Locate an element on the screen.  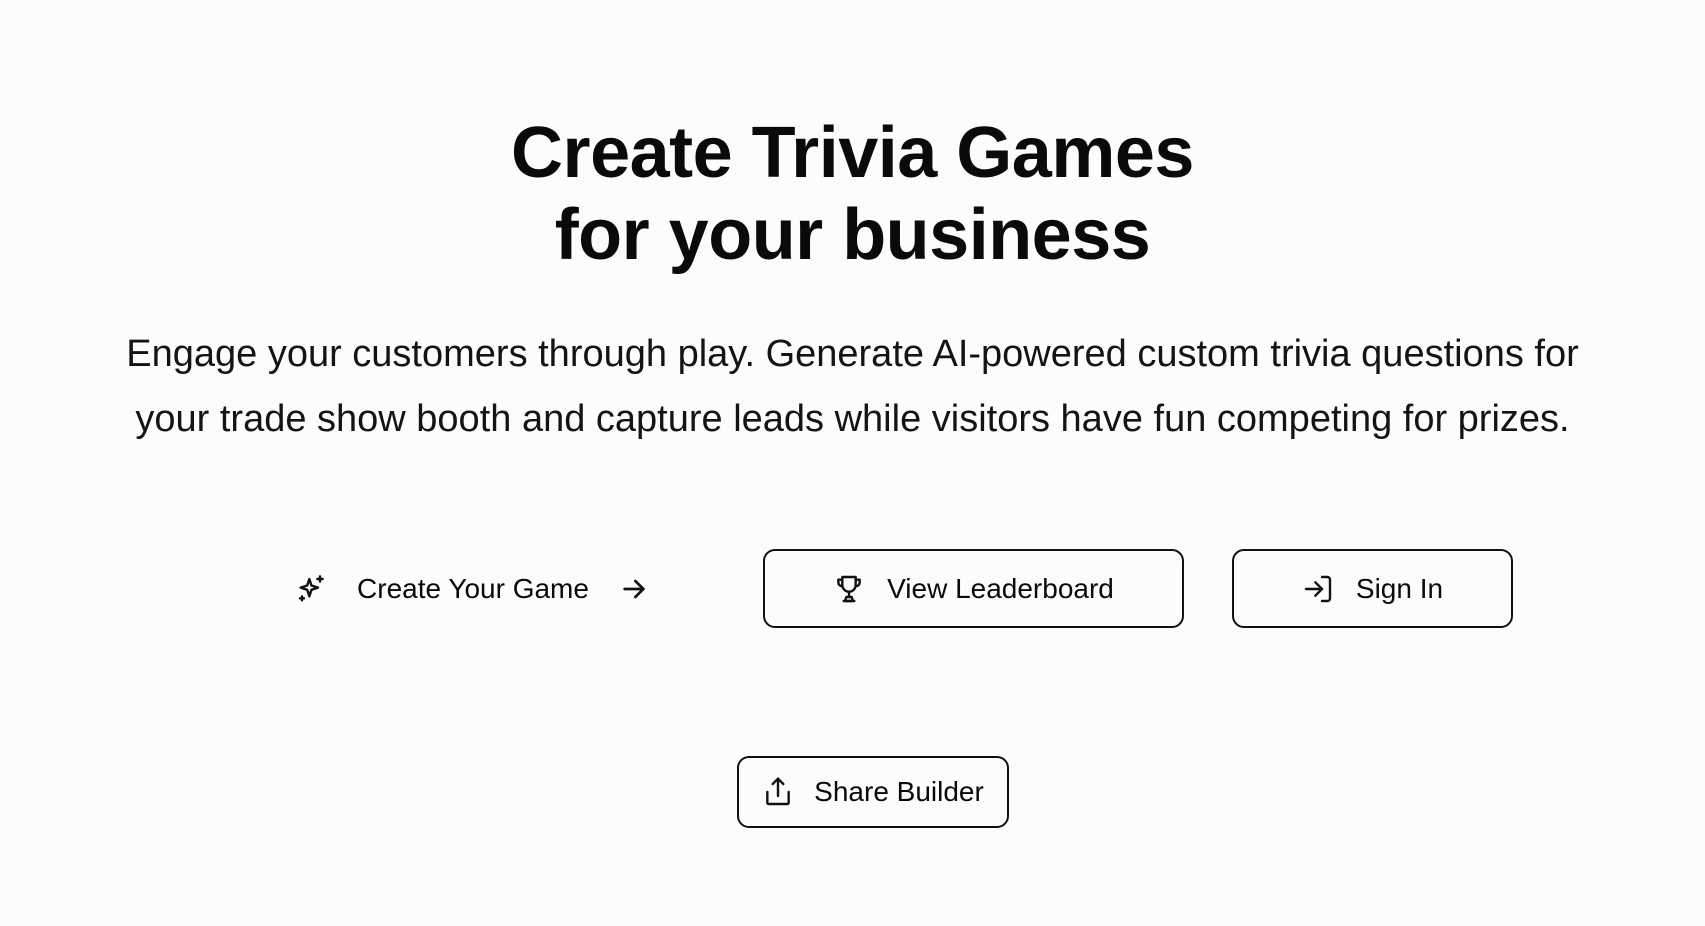
hero-title-line-2: for your business is located at coordinates (852, 235).